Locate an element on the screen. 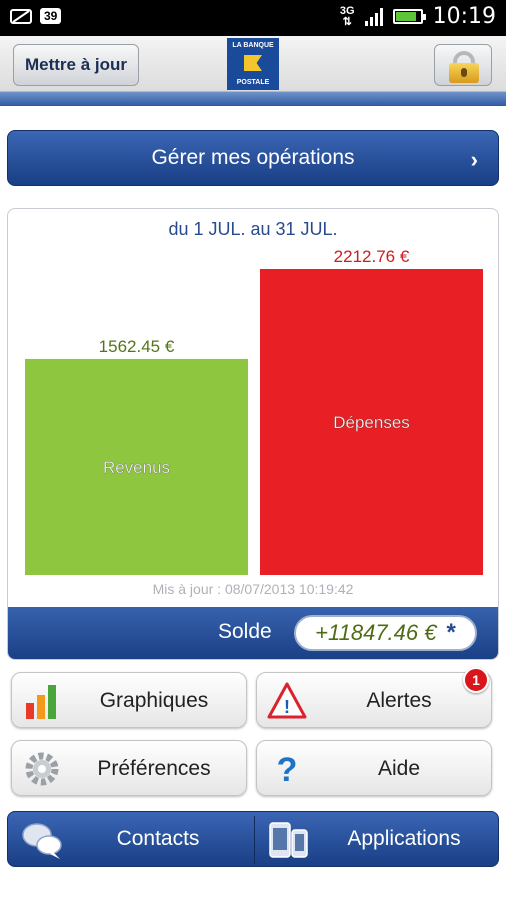 Image resolution: width=506 pixels, height=900 pixels. signal-icon is located at coordinates (373, 16).